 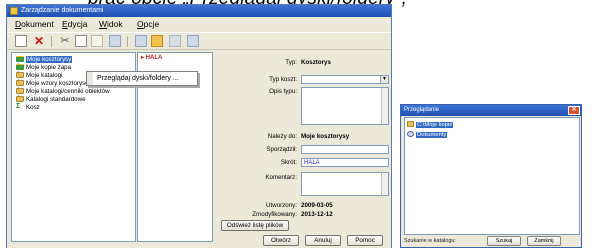 I want to click on window-title: Przeglądanie, so click(x=422, y=110).